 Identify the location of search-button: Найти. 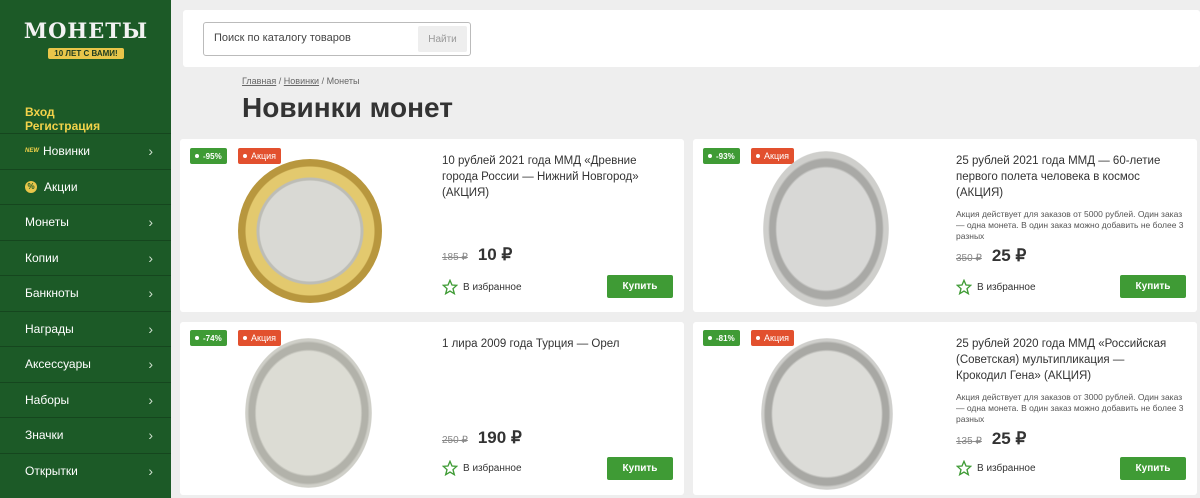
(442, 39).